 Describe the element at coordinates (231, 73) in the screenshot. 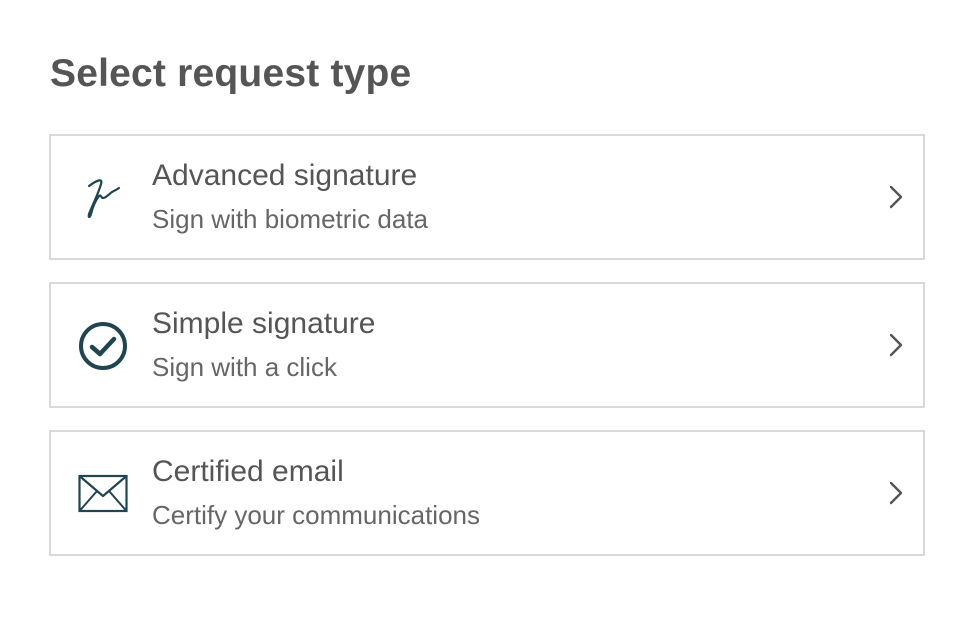

I see `page-title: Select request type` at that location.